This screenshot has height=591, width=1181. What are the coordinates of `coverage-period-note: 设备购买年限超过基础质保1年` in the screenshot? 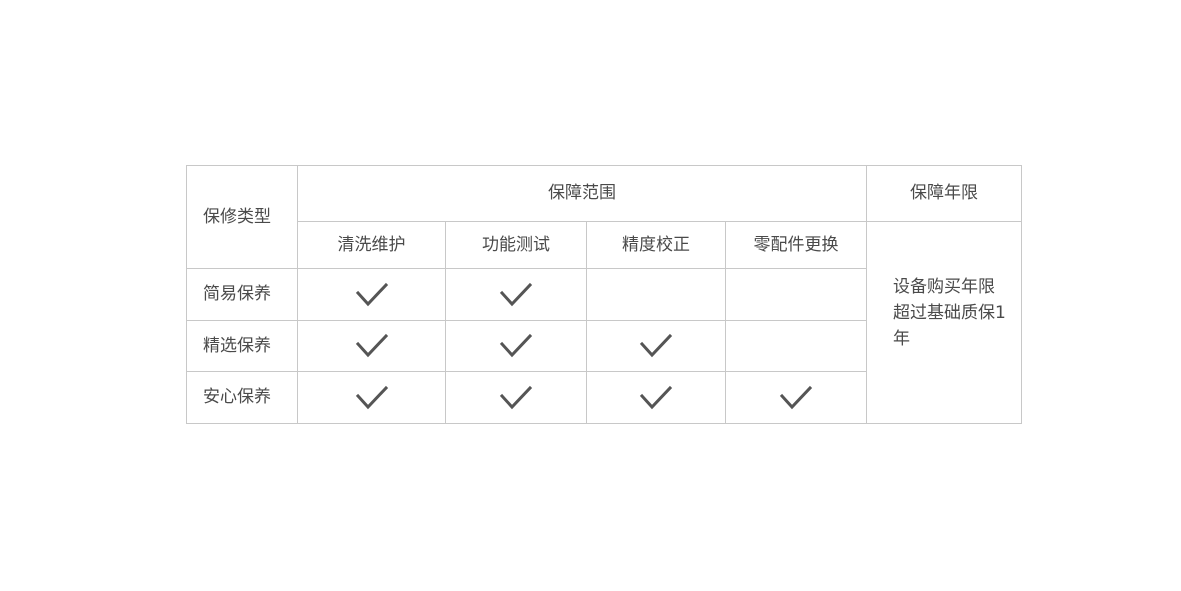 It's located at (949, 313).